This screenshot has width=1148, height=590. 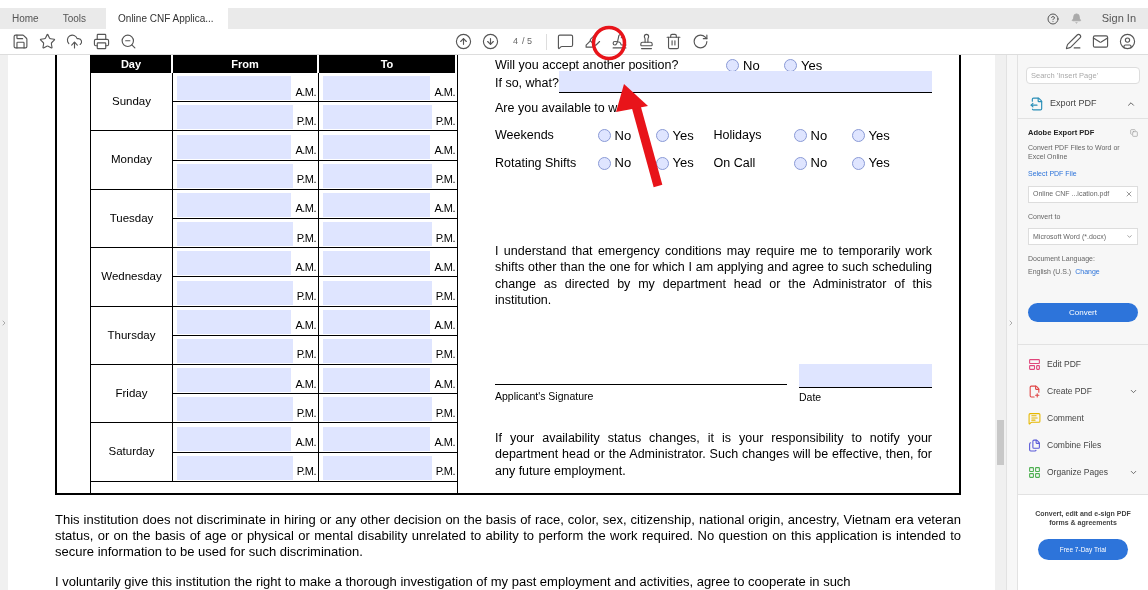 I want to click on tool-item: Edit PDF, so click(x=1083, y=365).